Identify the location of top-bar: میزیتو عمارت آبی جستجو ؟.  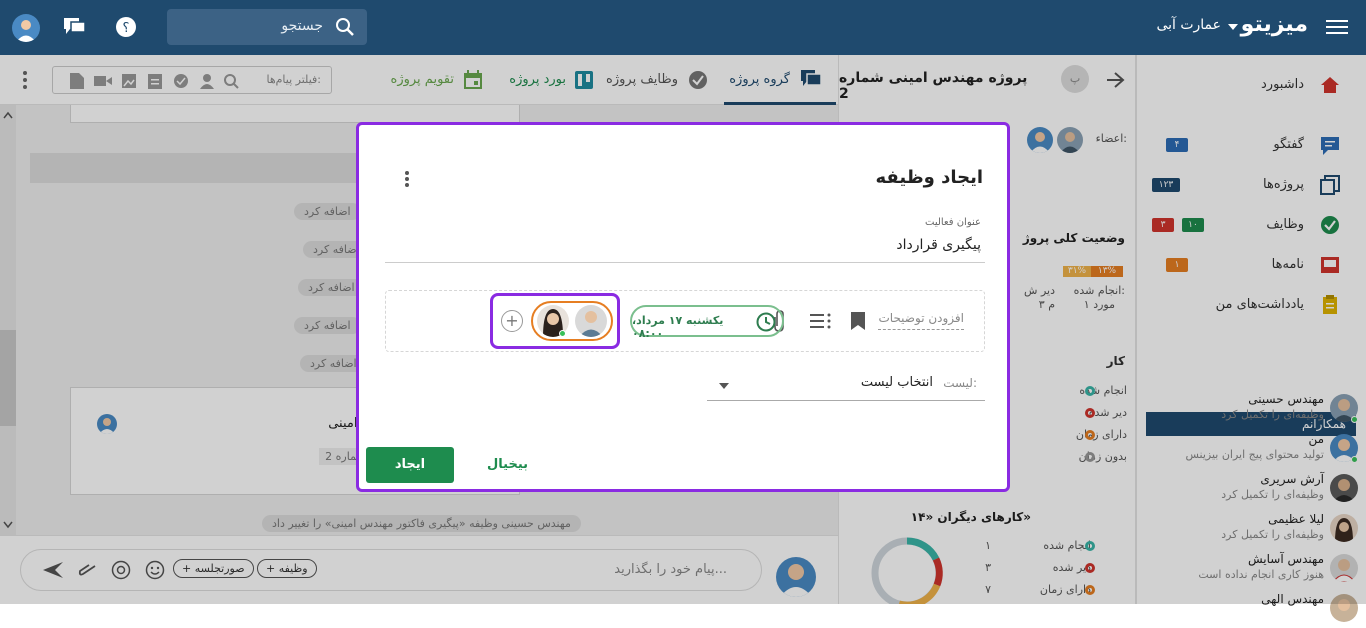
(683, 27).